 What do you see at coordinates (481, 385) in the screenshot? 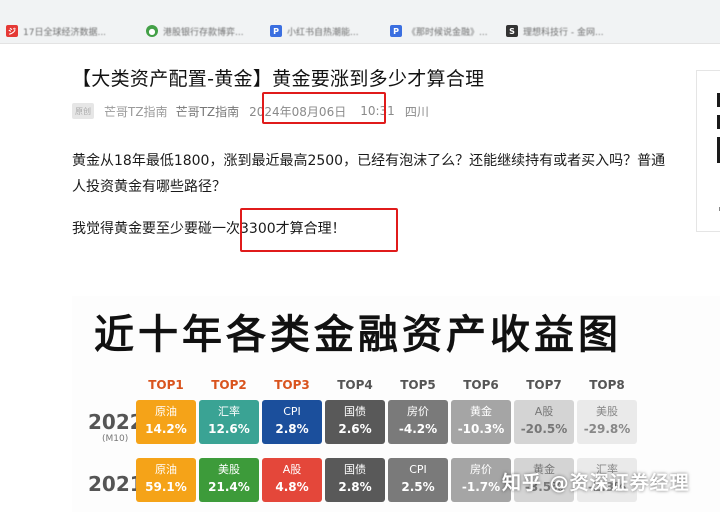
I see `rank-label: TOP6` at bounding box center [481, 385].